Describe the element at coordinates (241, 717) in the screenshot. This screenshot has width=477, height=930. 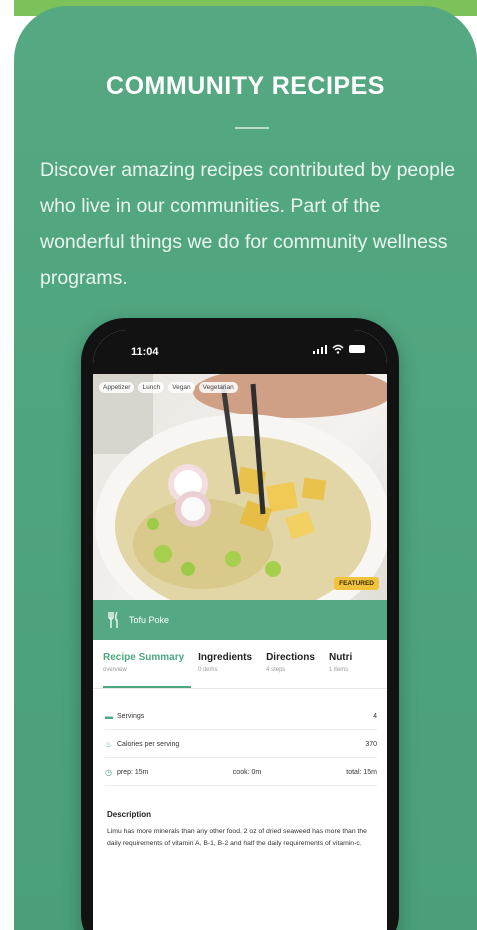
I see `servings-row: ▬ Servings 4` at that location.